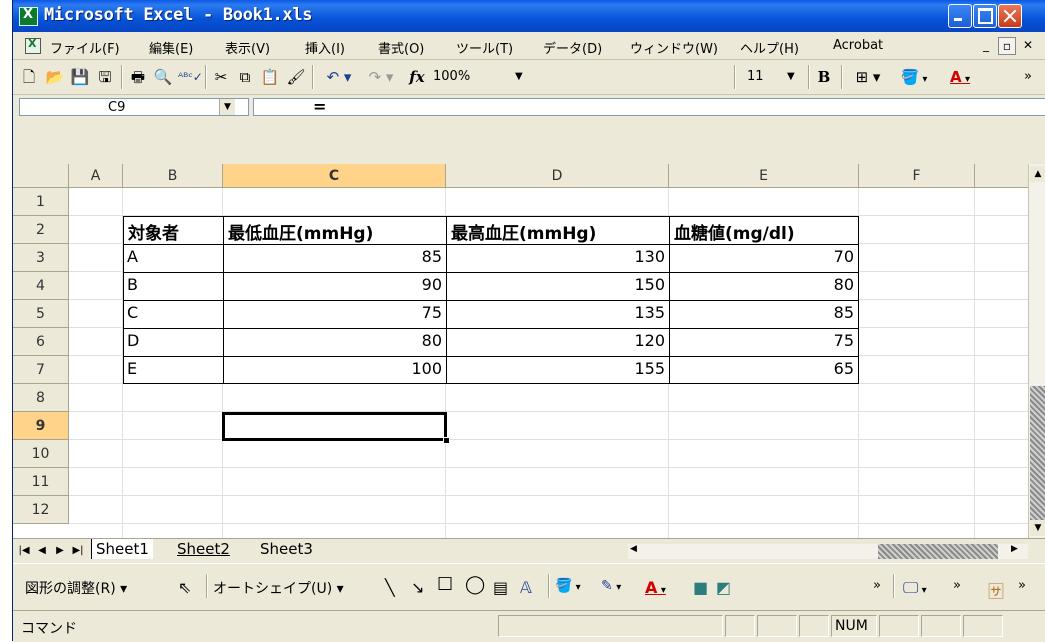 The height and width of the screenshot is (642, 1045). Describe the element at coordinates (572, 47) in the screenshot. I see `menu-data: データ(D)` at that location.